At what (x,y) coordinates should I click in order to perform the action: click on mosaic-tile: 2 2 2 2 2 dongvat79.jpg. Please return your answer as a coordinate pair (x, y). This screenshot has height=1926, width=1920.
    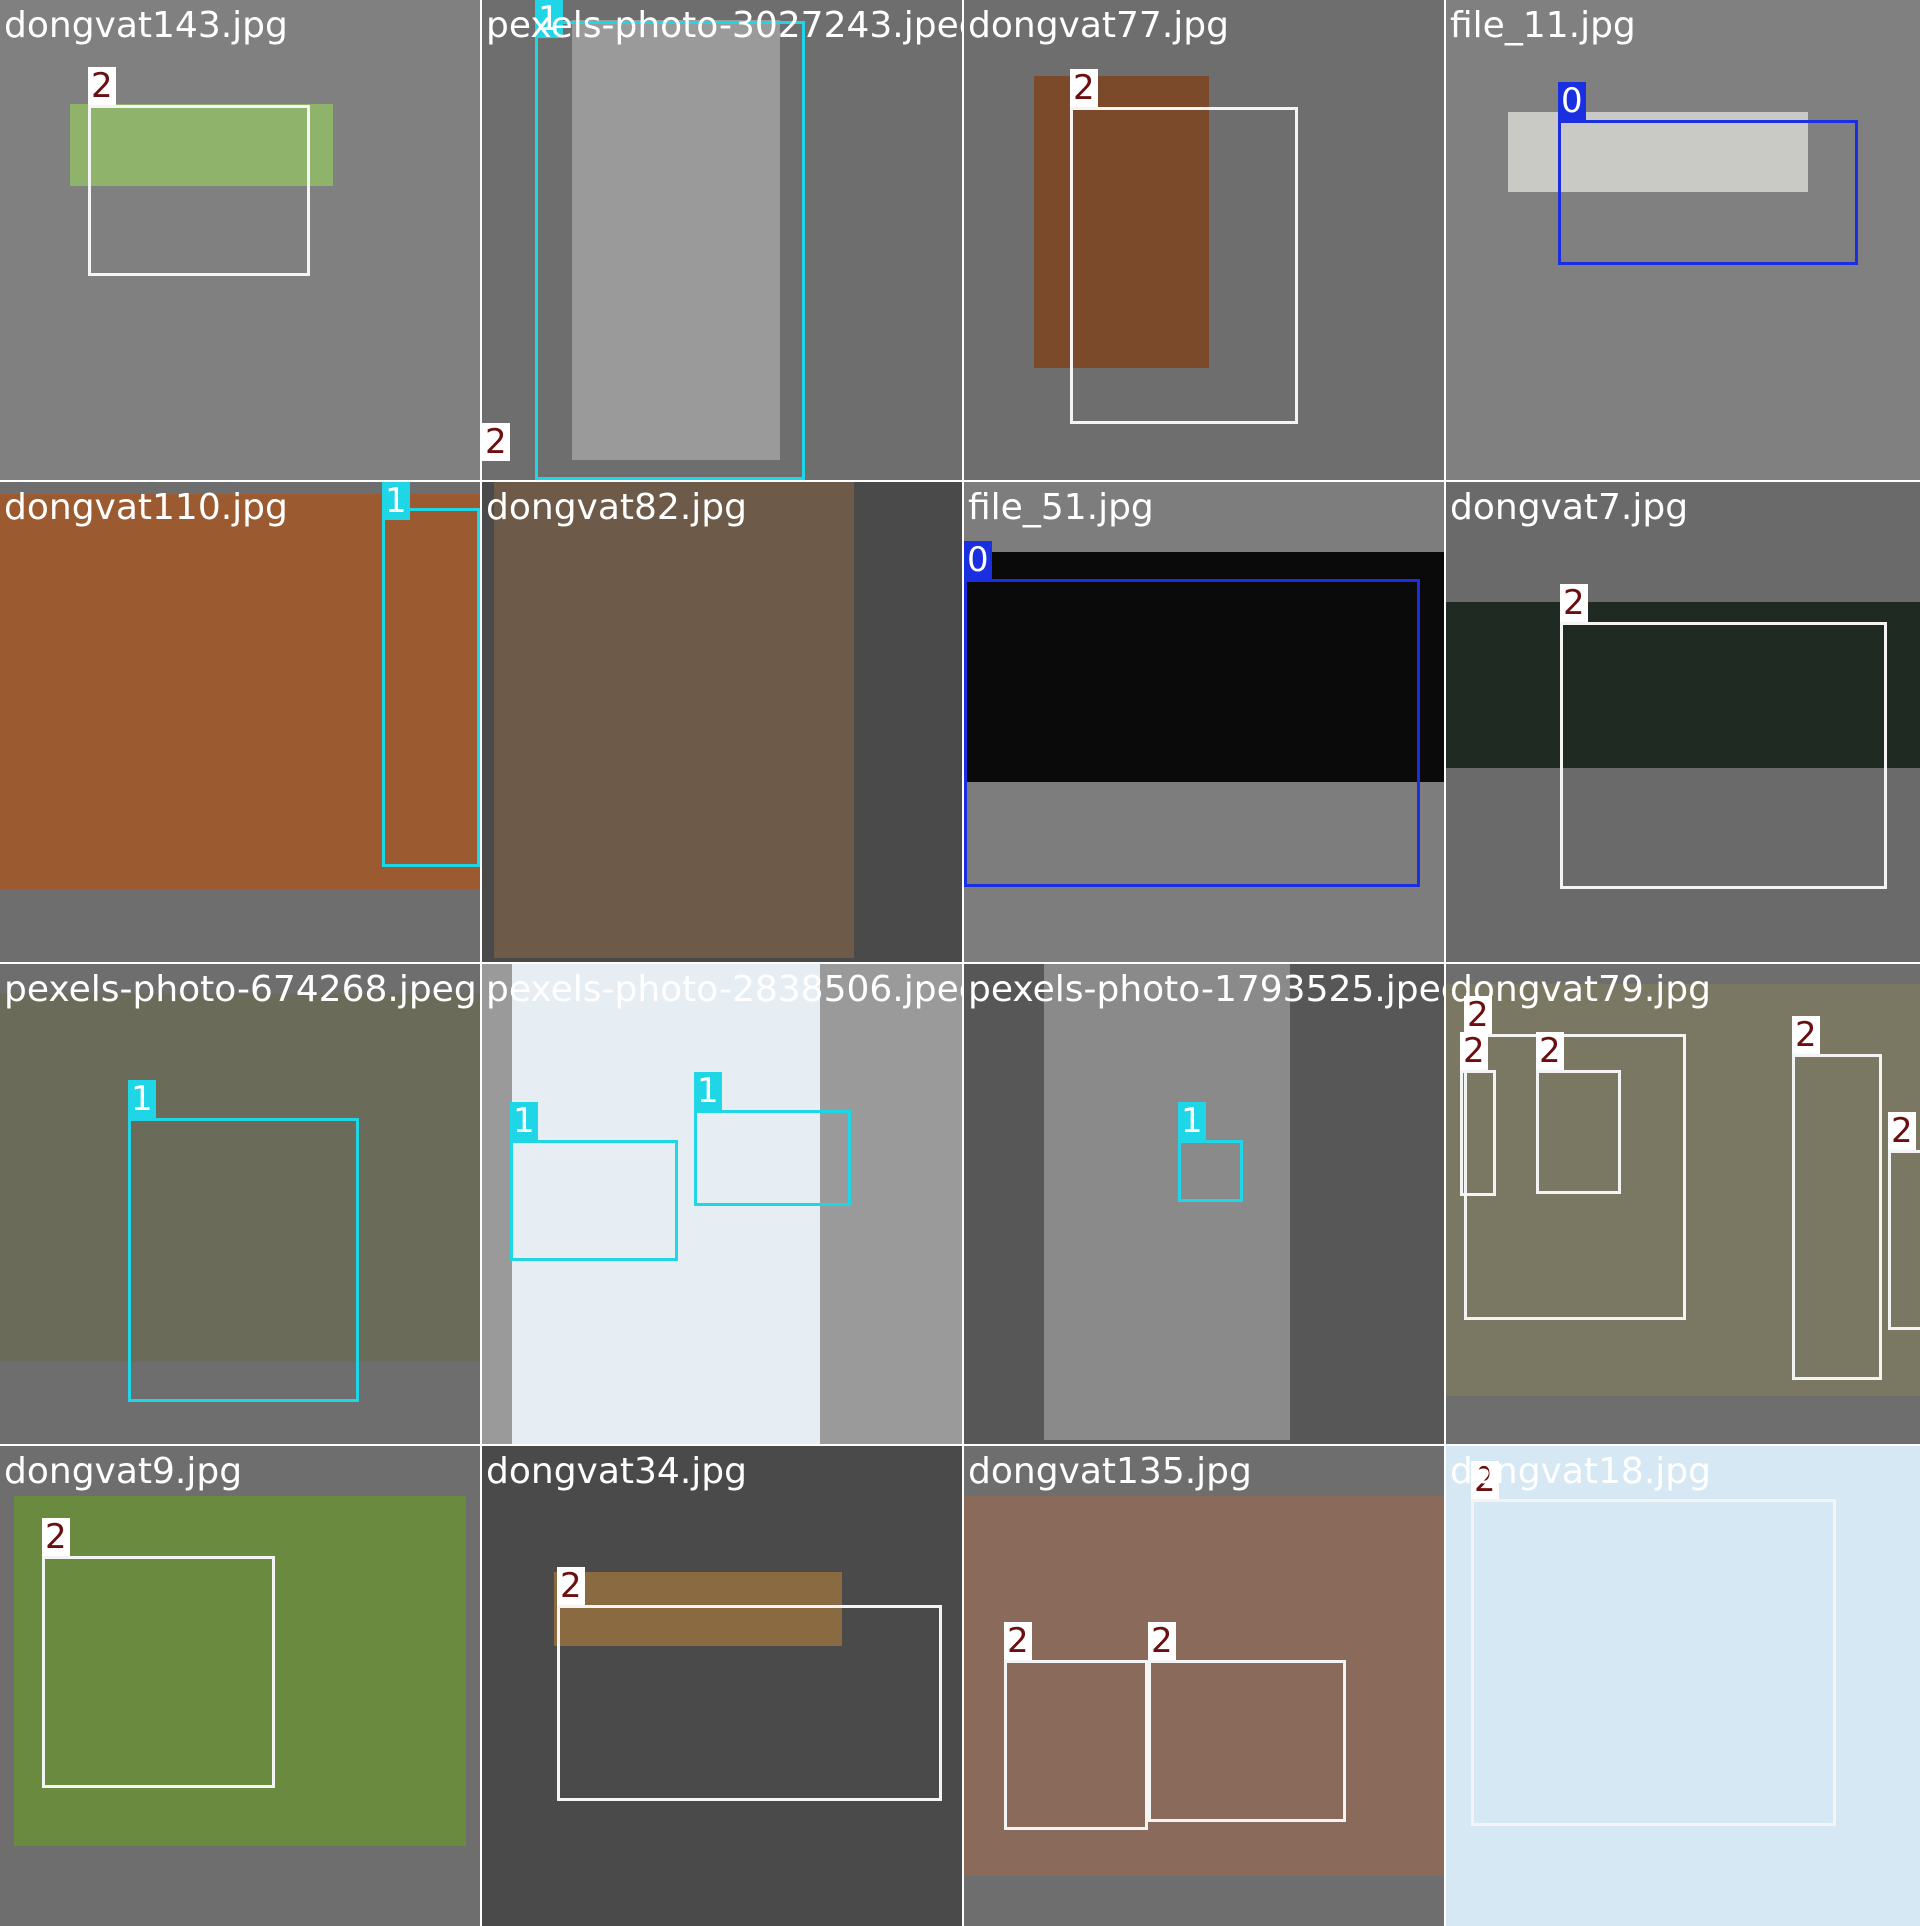
    Looking at the image, I should click on (1683, 1204).